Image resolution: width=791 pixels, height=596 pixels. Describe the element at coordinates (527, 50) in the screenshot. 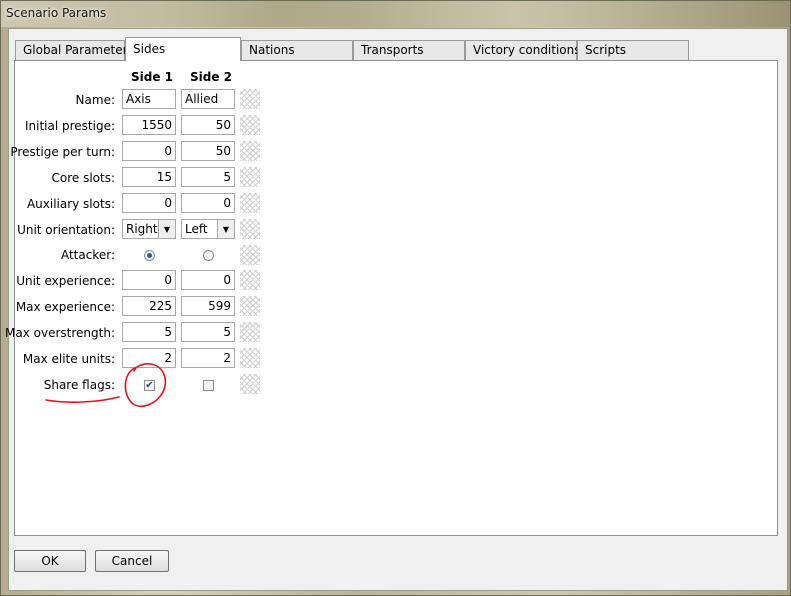

I see `tab-label: Victory conditions` at that location.